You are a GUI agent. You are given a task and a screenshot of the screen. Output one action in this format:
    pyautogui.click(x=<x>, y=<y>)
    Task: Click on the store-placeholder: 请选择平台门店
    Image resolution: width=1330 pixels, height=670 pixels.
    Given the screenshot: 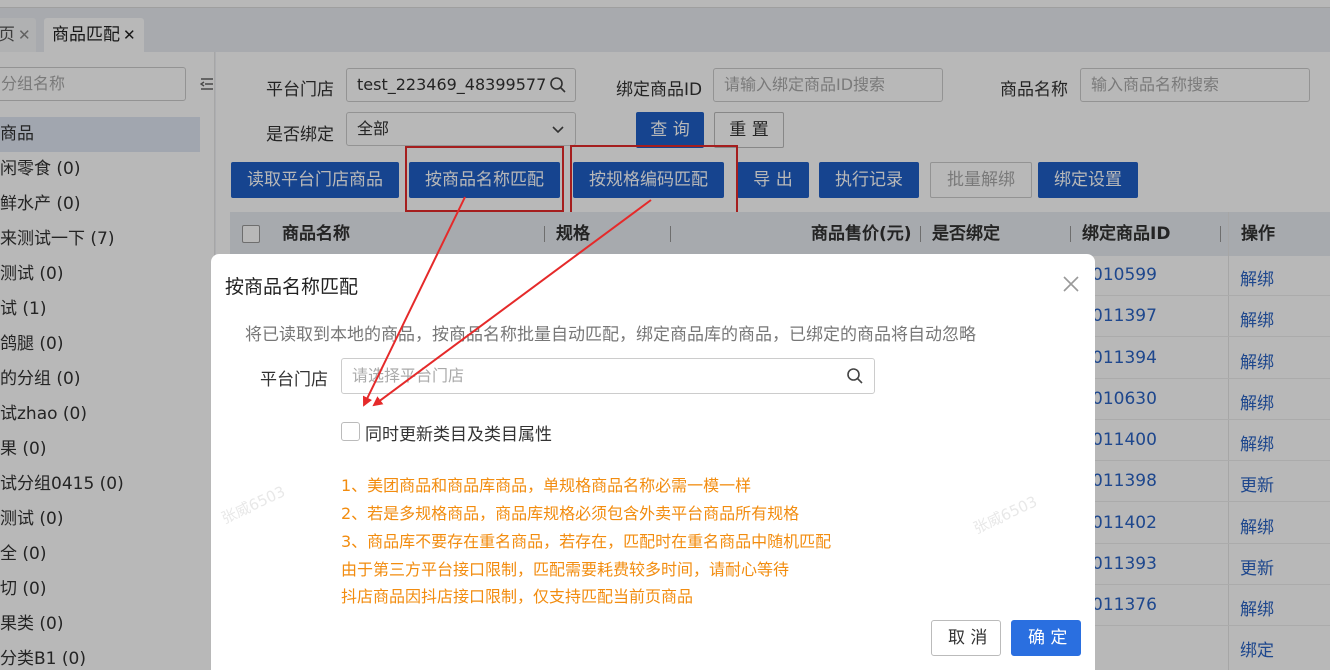 What is the action you would take?
    pyautogui.click(x=408, y=375)
    